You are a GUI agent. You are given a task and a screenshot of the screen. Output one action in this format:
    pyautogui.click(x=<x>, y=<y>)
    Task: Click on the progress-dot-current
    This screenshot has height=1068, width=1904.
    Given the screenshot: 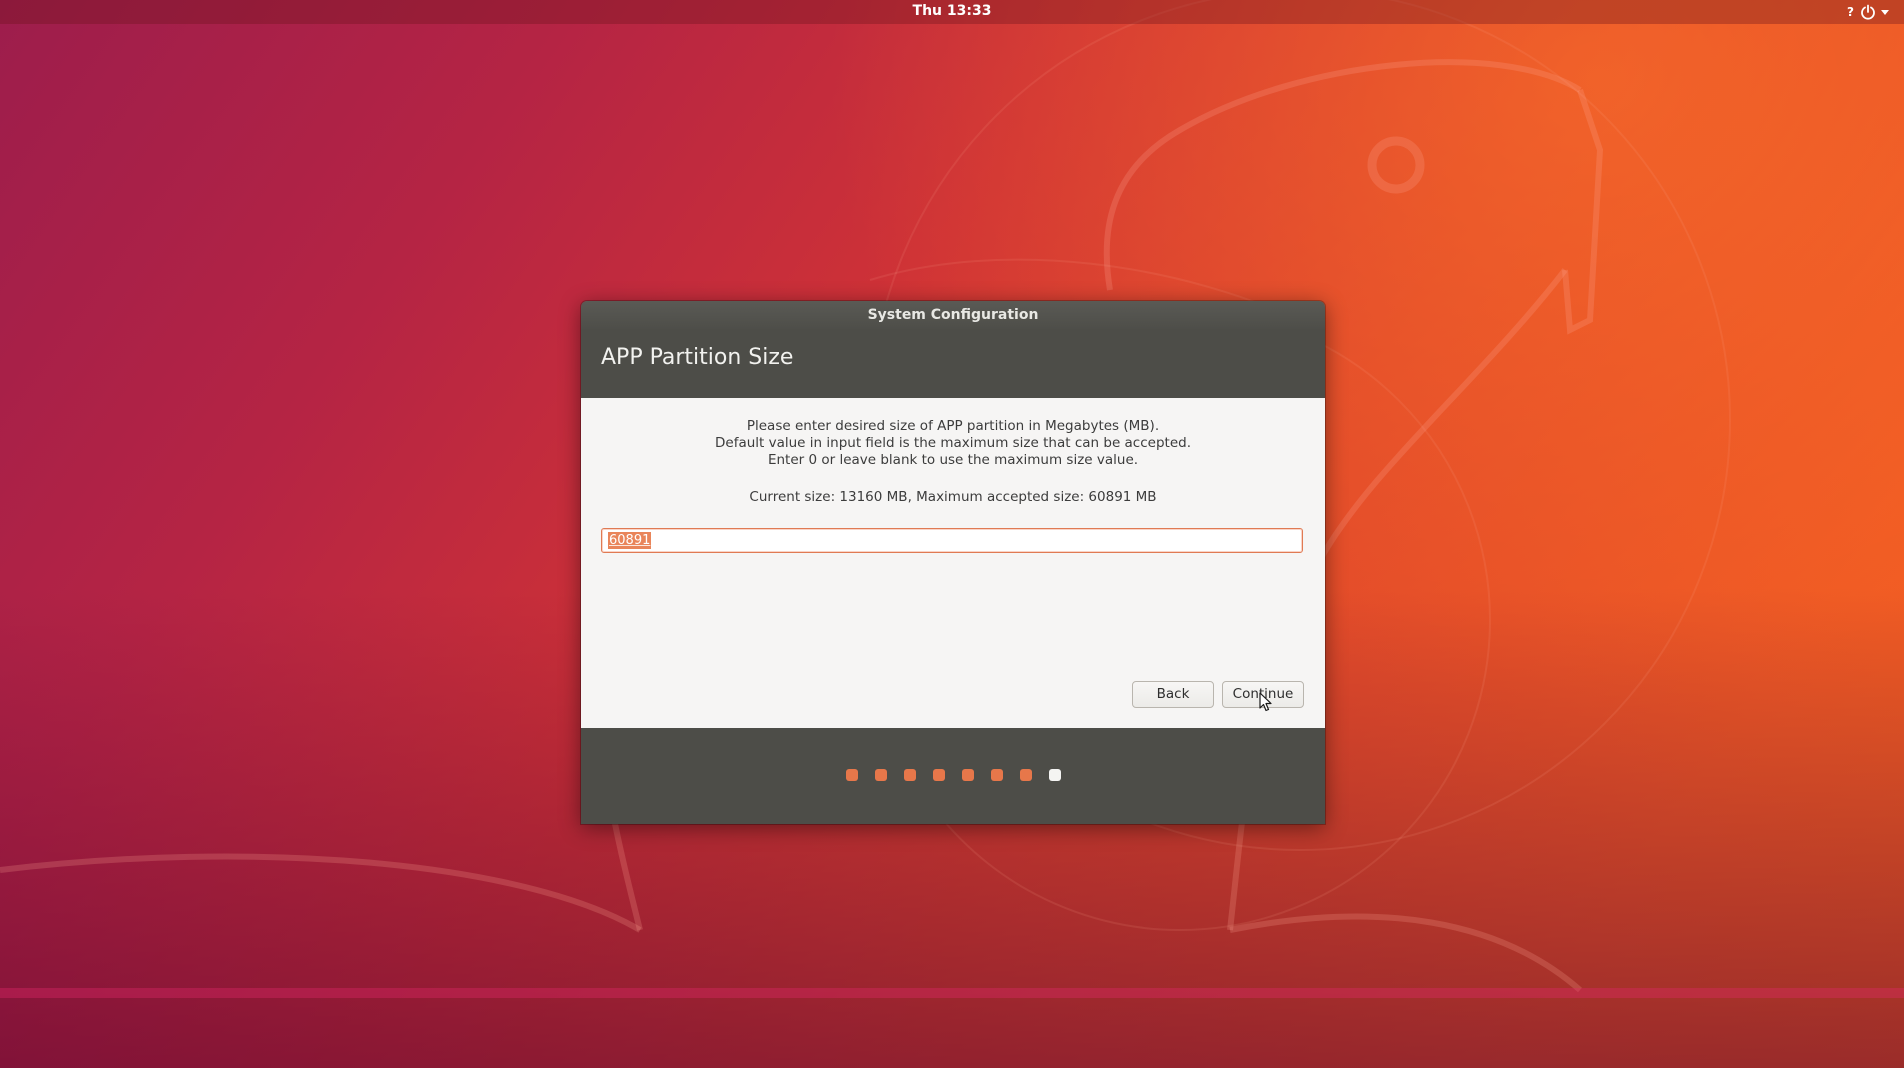 What is the action you would take?
    pyautogui.click(x=1054, y=775)
    